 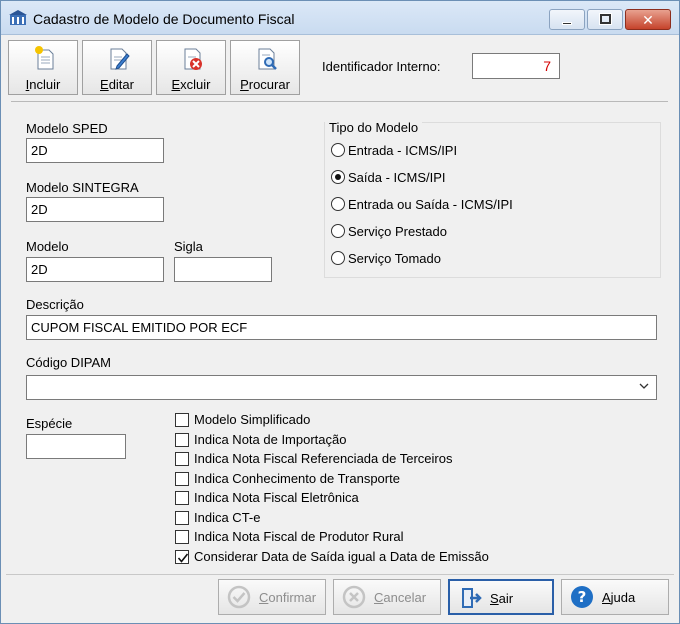 I want to click on identificador-interno-label: Identificador Interno:, so click(x=381, y=66).